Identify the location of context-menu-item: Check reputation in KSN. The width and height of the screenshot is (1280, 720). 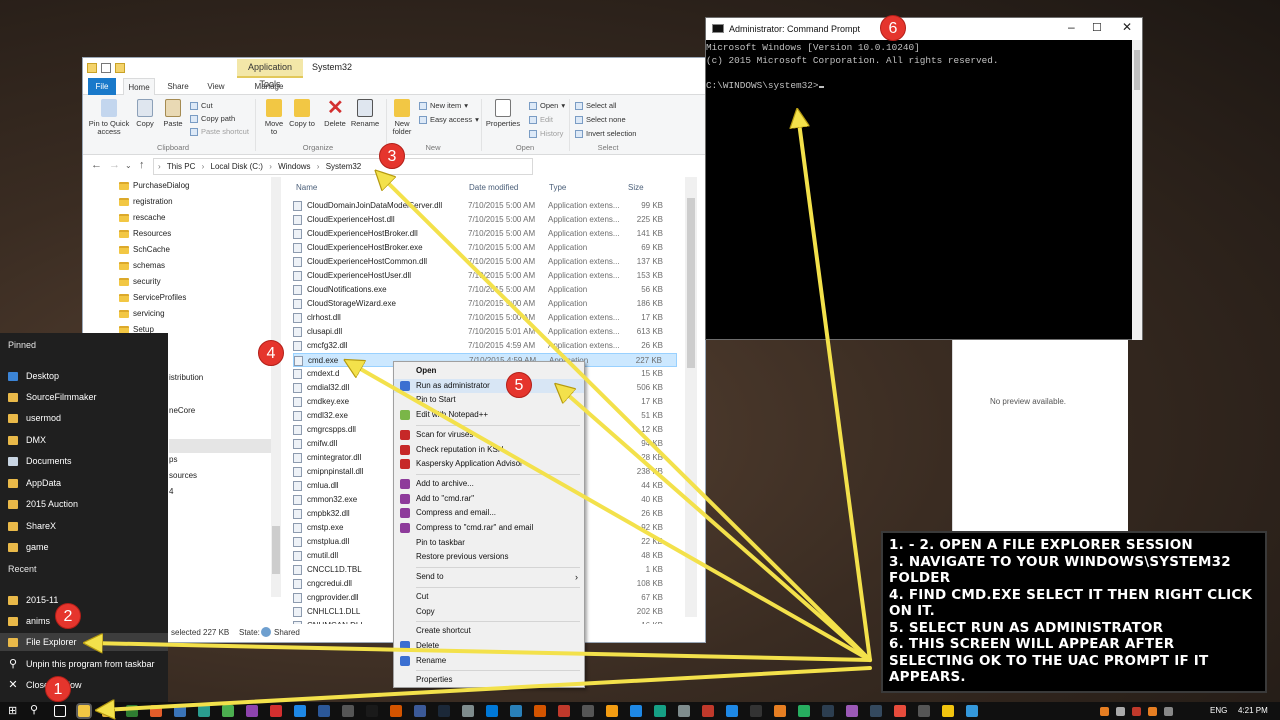
(489, 450).